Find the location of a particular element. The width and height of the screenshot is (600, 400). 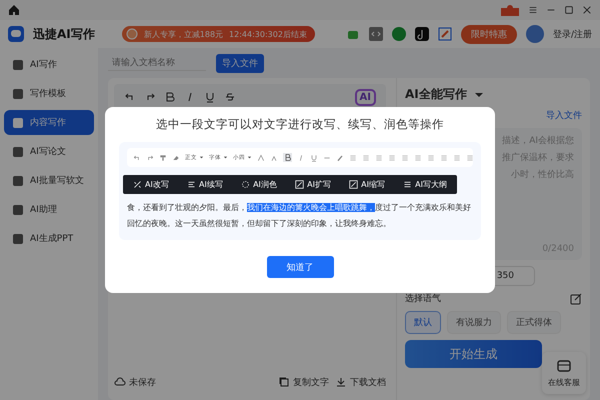

promo-text: 新人专享，立减188元 is located at coordinates (184, 34).